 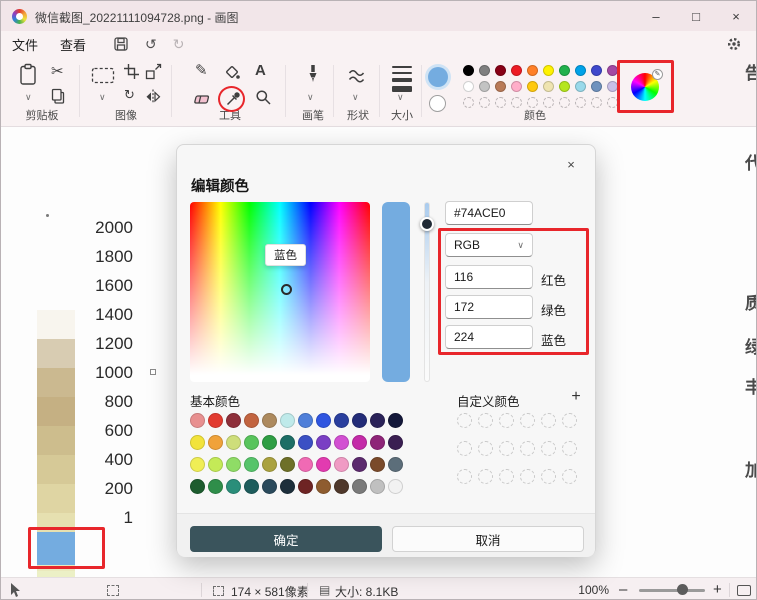 I want to click on zoom-out-button: –, so click(x=623, y=589).